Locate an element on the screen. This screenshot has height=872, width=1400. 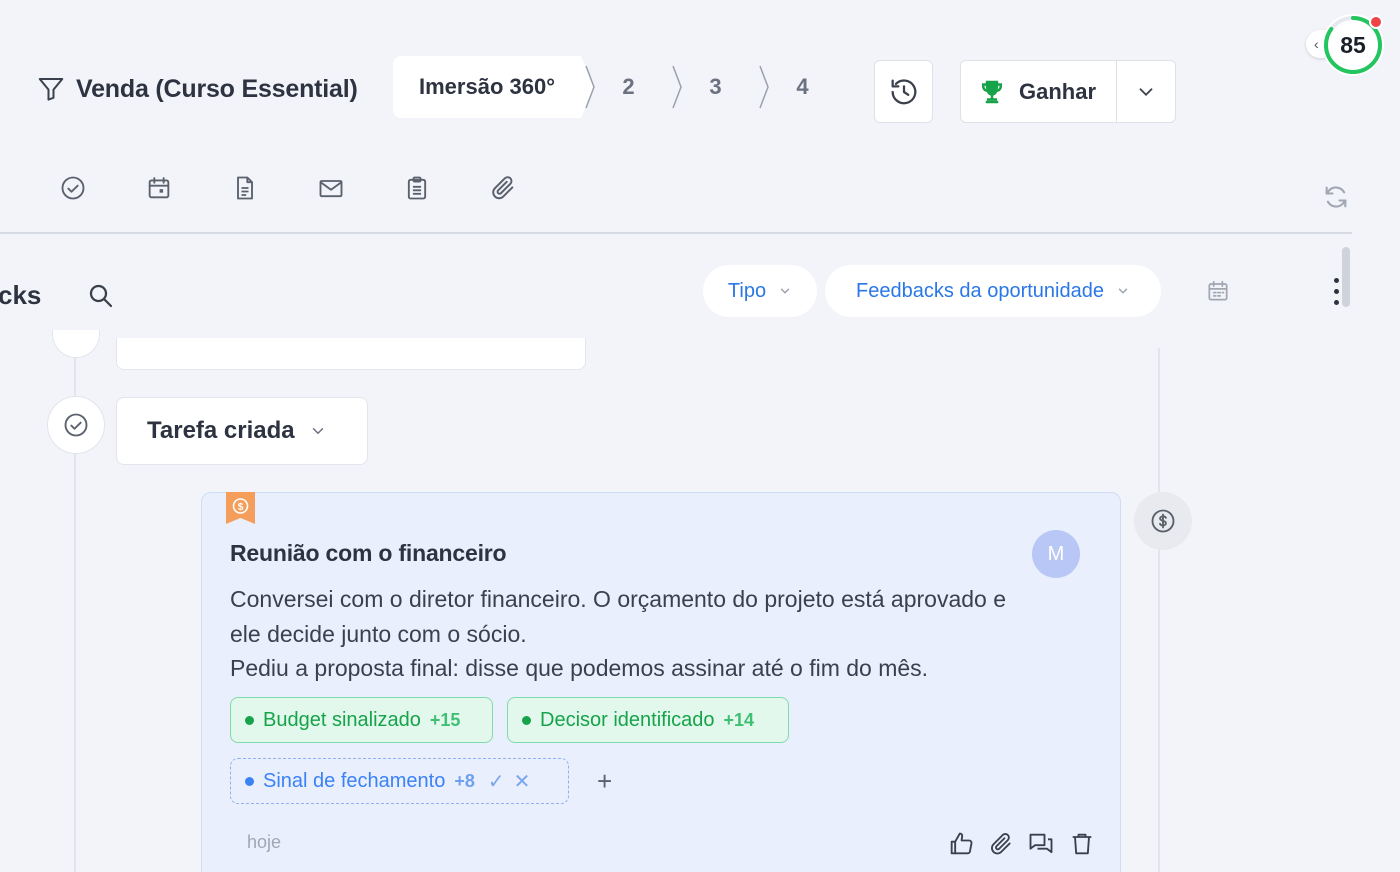
money-node is located at coordinates (1163, 521).